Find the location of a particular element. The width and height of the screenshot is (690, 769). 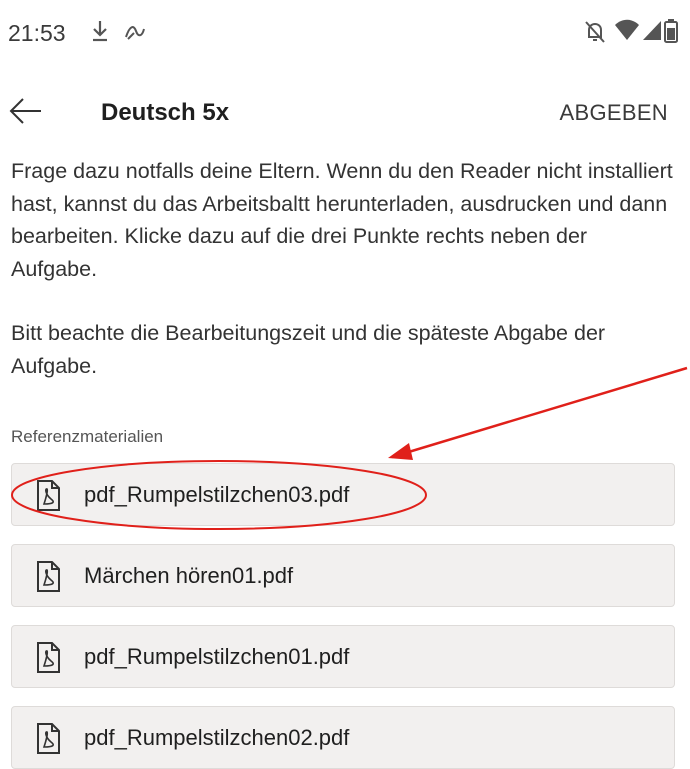

file-name: pdf_Rumpelstilzchen02.pdf is located at coordinates (217, 737).